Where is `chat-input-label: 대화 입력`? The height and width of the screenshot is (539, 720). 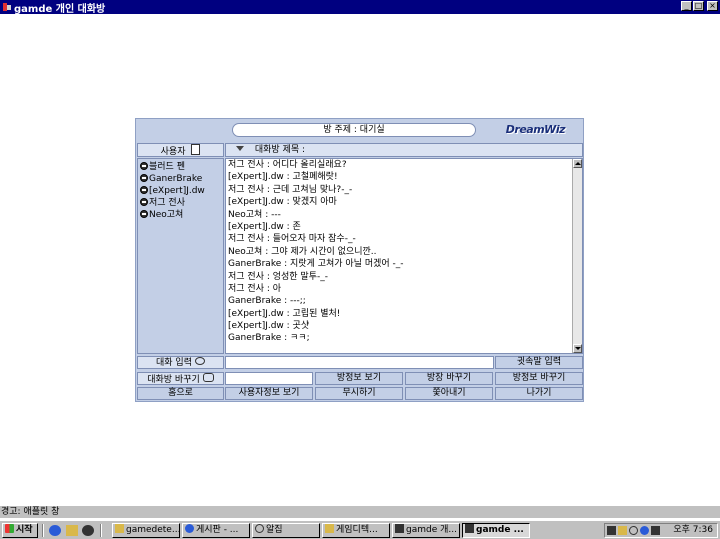 chat-input-label: 대화 입력 is located at coordinates (180, 362).